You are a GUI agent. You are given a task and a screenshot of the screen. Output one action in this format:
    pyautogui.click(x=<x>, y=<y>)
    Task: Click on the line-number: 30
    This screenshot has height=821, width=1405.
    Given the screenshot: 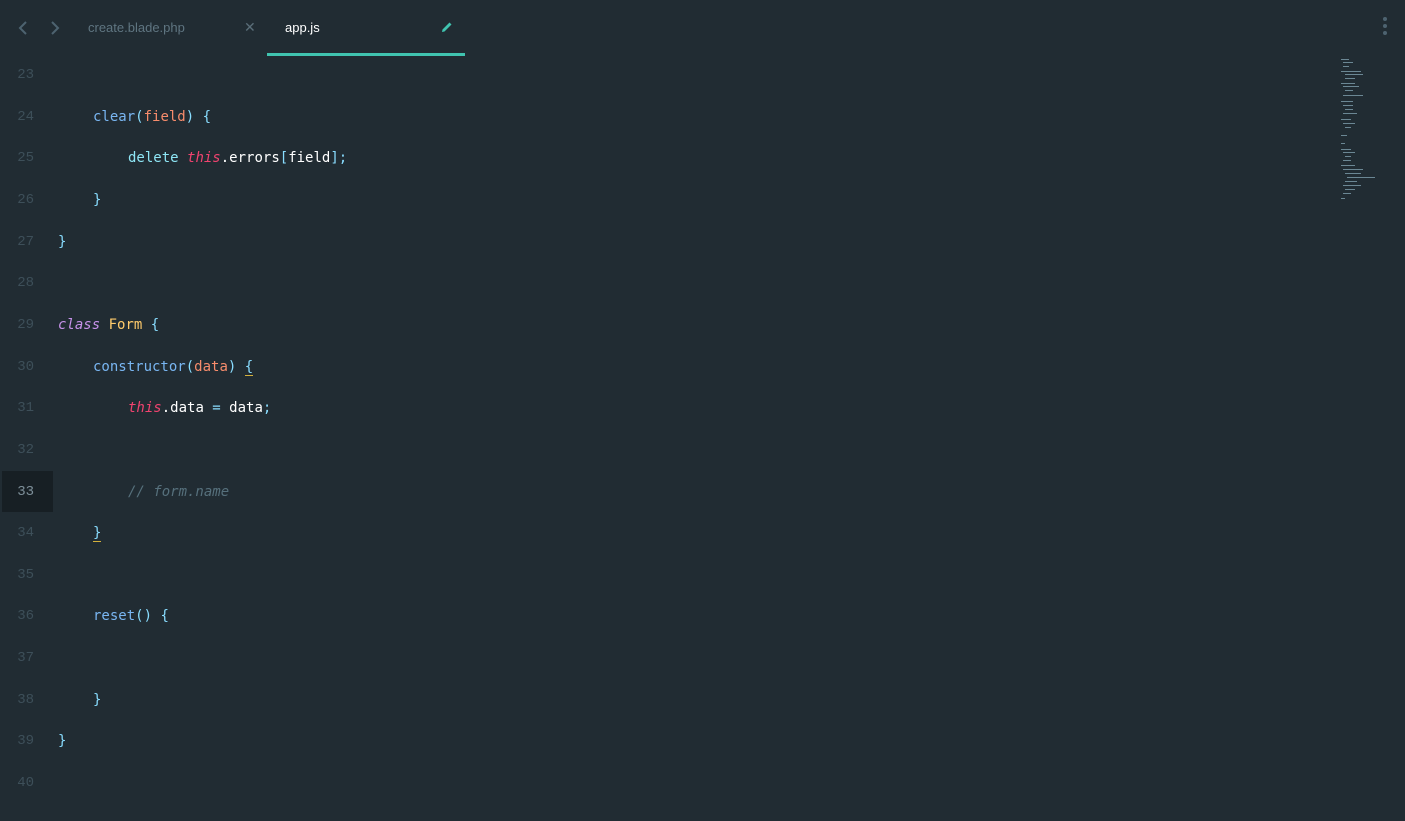 What is the action you would take?
    pyautogui.click(x=25, y=366)
    